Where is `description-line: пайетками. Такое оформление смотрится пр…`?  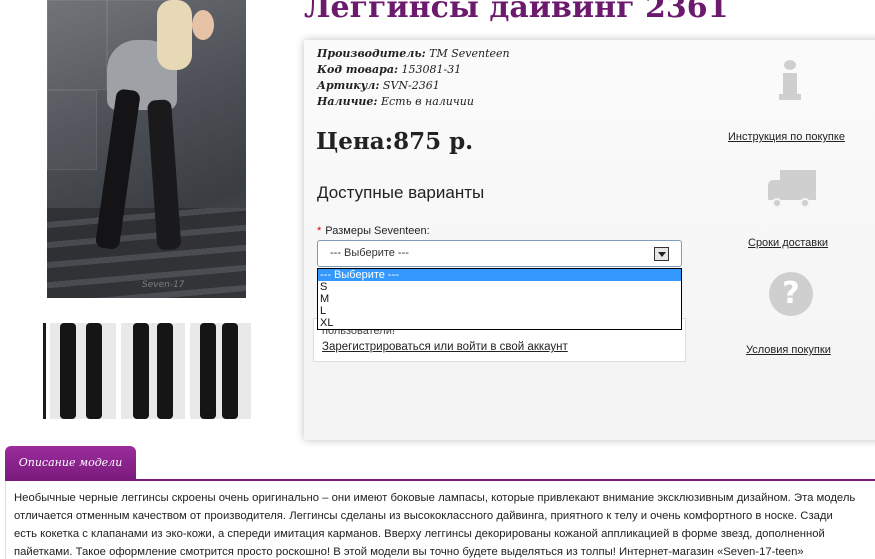 description-line: пайетками. Такое оформление смотрится пр… is located at coordinates (409, 552).